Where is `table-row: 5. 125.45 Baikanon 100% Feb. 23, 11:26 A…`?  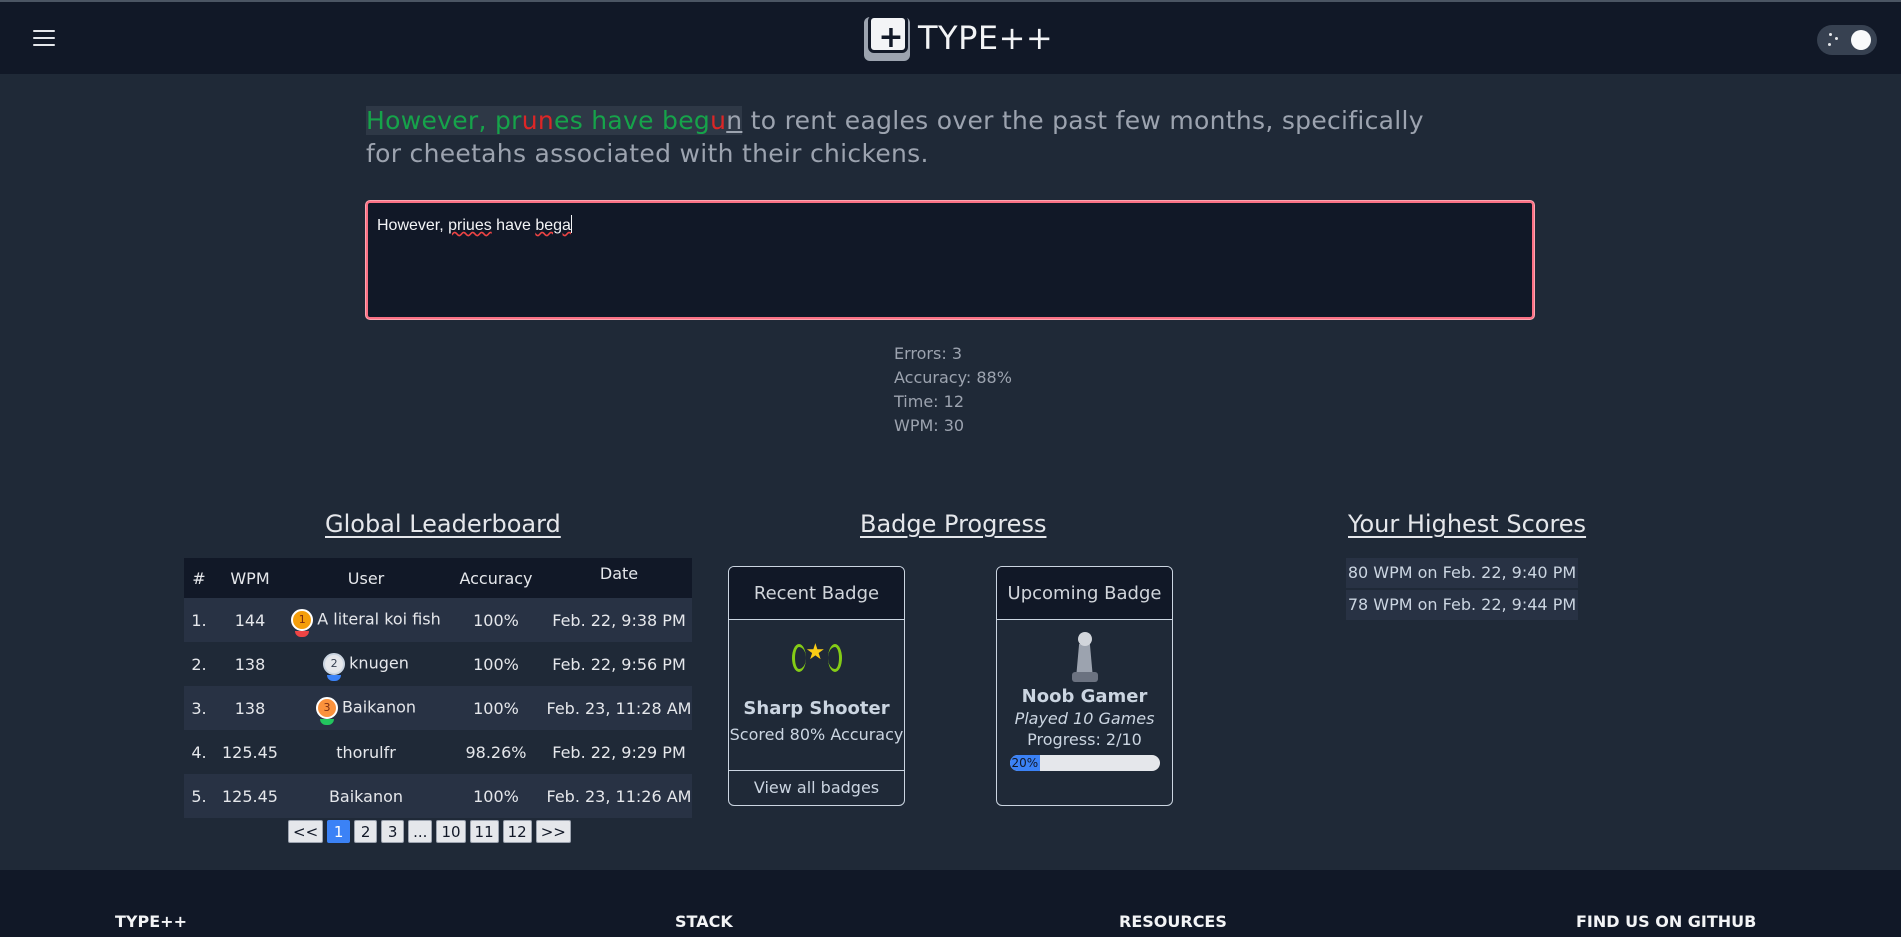
table-row: 5. 125.45 Baikanon 100% Feb. 23, 11:26 A… is located at coordinates (438, 796).